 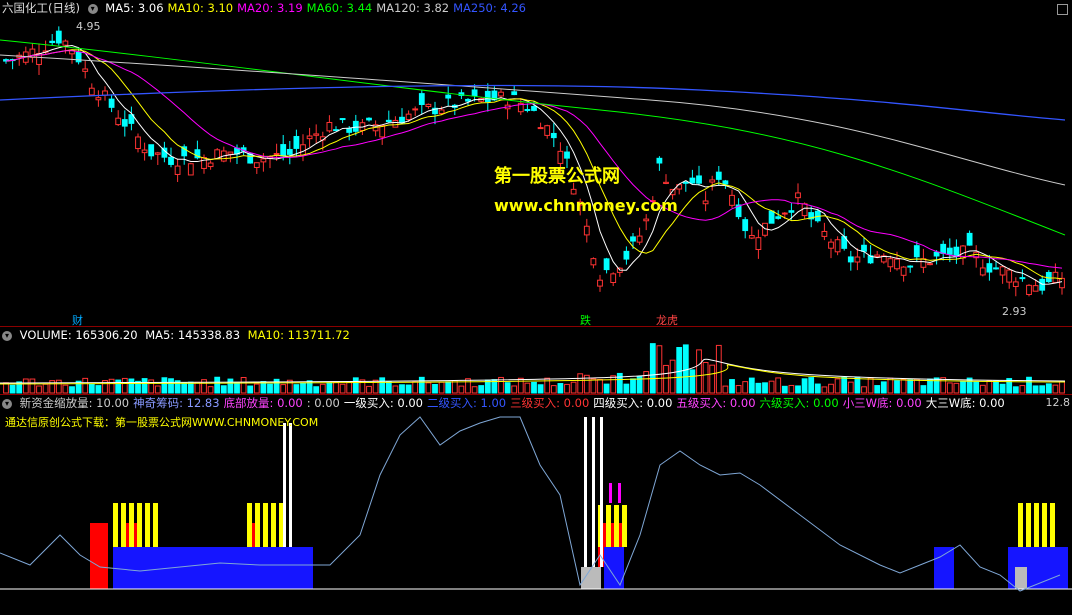 I want to click on volume-toggle-icon: ▾, so click(x=7, y=336).